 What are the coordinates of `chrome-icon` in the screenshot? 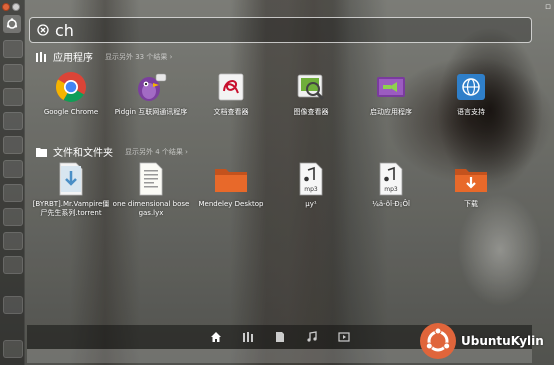 It's located at (71, 87).